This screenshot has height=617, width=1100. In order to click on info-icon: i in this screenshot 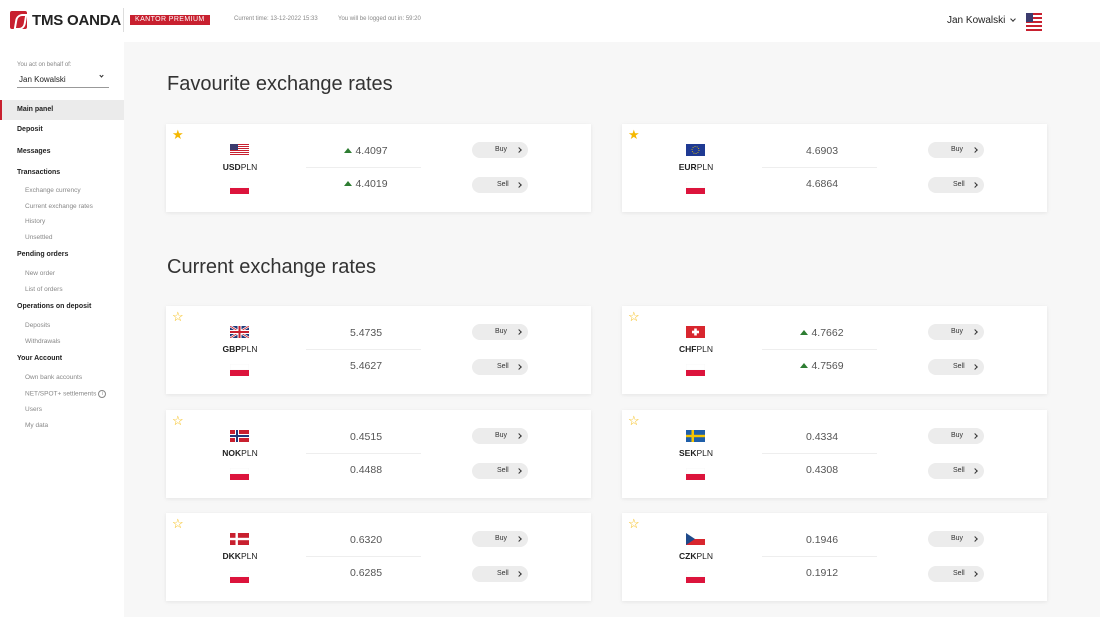, I will do `click(102, 394)`.